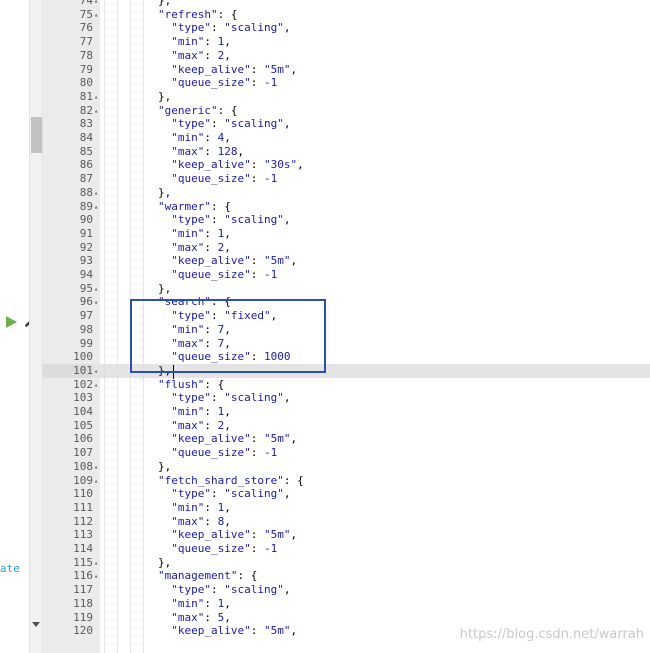  Describe the element at coordinates (346, 535) in the screenshot. I see `code-line: 113 "keep_alive": "5m",` at that location.